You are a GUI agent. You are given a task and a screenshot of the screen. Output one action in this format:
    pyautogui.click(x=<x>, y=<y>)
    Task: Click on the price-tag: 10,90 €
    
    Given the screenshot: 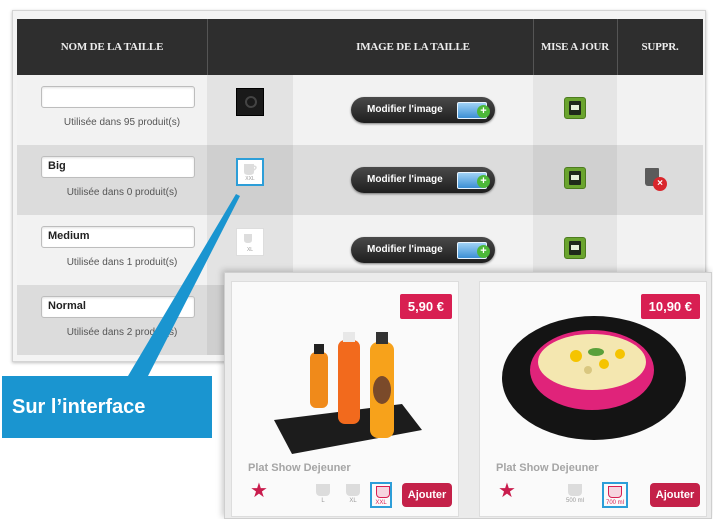 What is the action you would take?
    pyautogui.click(x=670, y=306)
    